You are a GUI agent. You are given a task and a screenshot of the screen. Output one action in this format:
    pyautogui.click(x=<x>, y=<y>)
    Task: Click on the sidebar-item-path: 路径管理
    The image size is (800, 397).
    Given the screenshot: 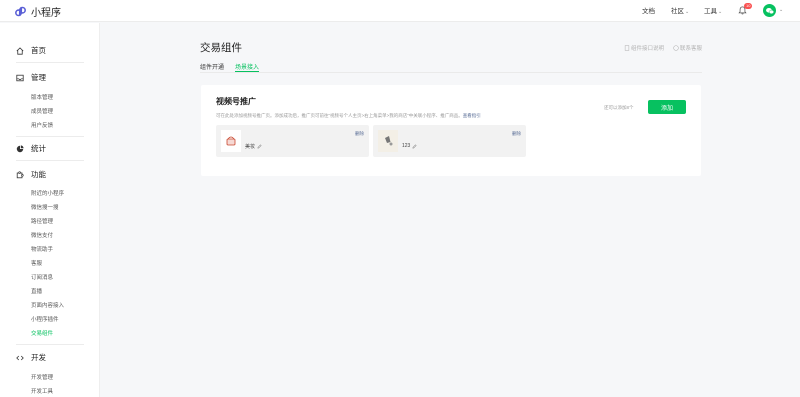 What is the action you would take?
    pyautogui.click(x=42, y=221)
    